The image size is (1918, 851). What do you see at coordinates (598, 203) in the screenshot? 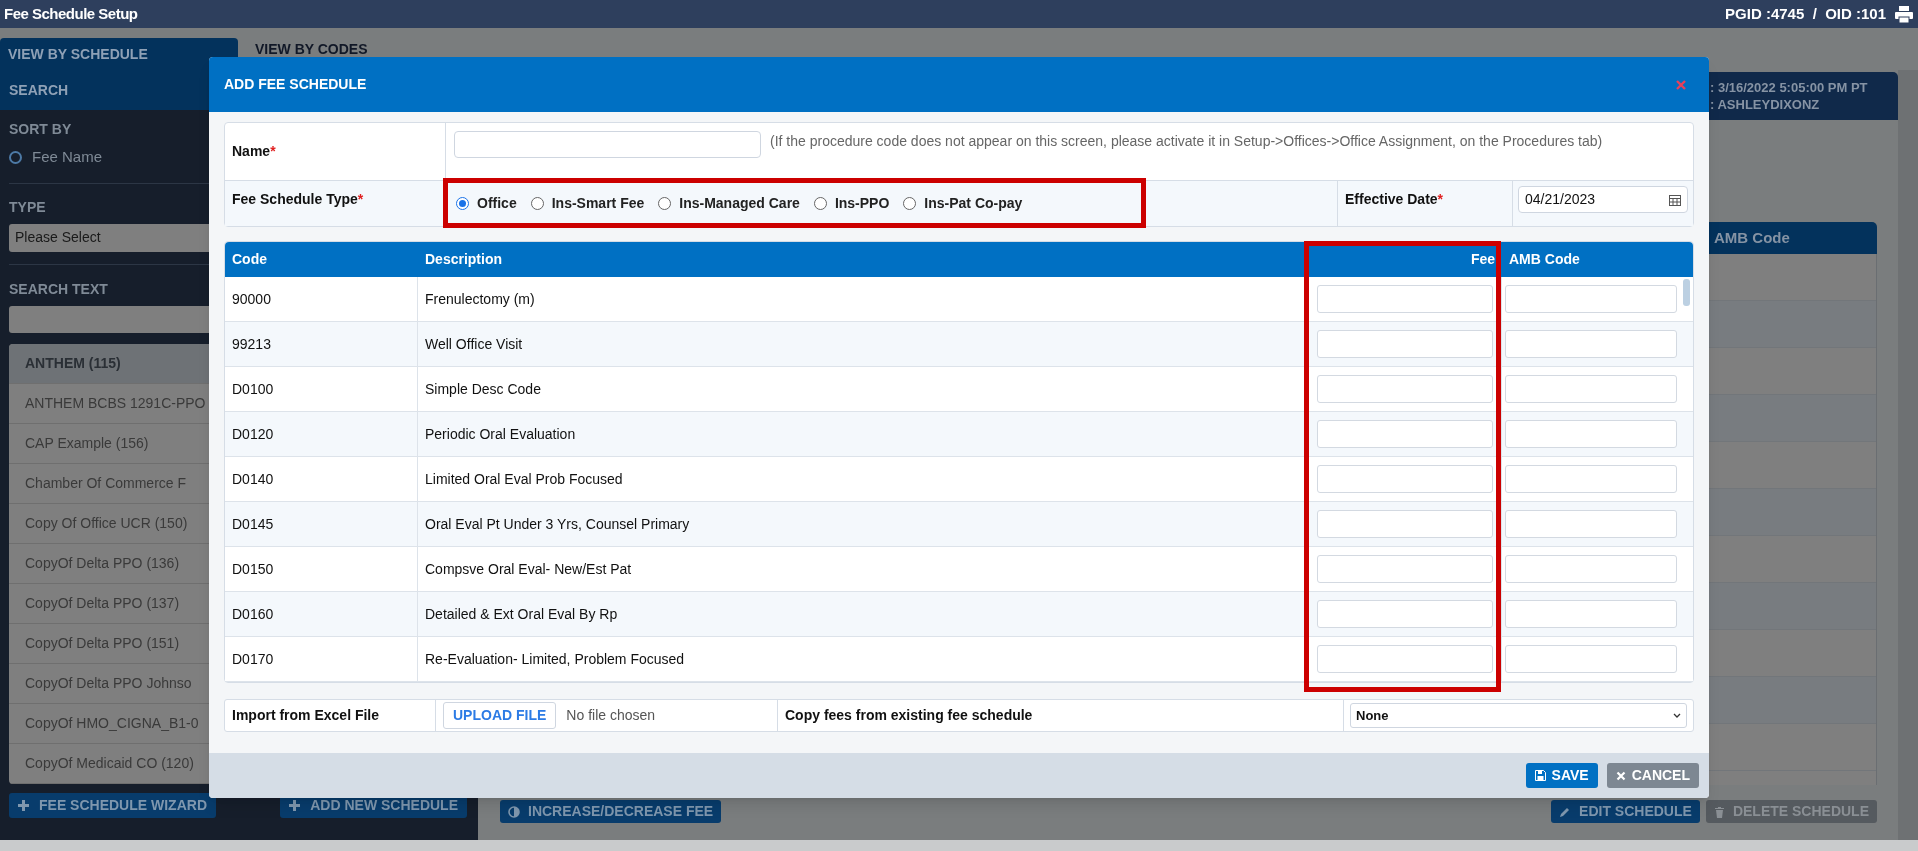
I see `radio-label: Ins-Smart Fee` at bounding box center [598, 203].